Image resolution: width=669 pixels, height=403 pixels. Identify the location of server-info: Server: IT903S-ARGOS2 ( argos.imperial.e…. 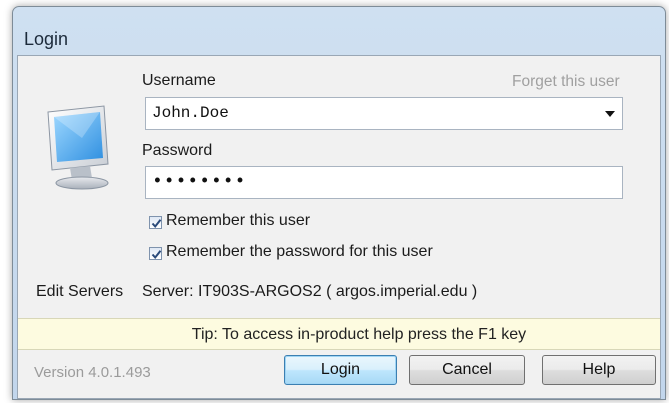
(310, 291).